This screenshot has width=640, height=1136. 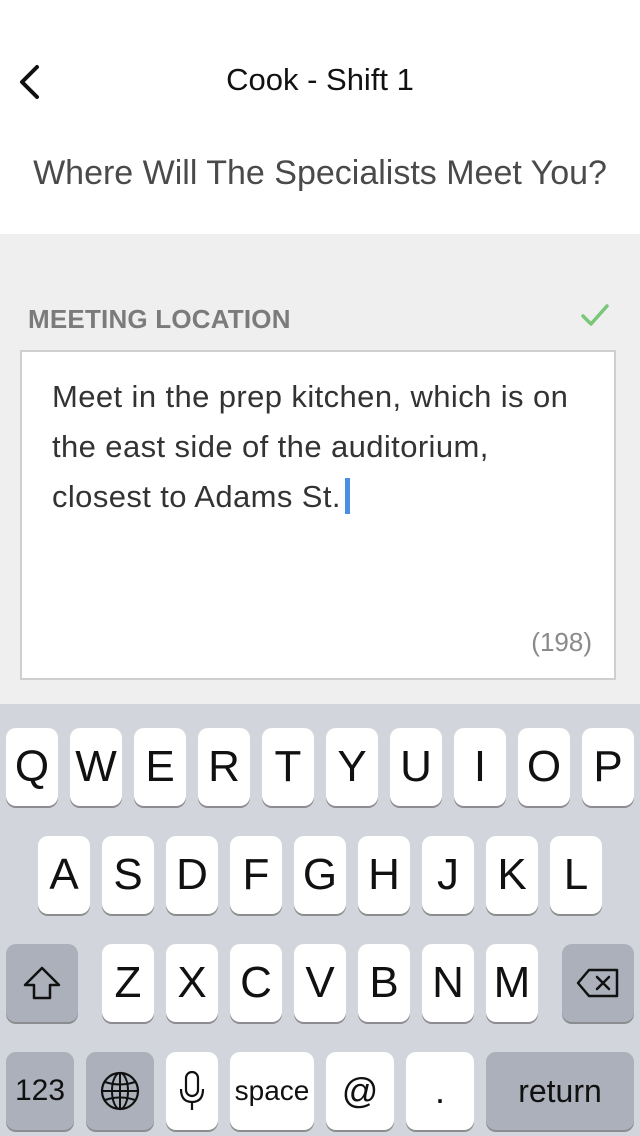 What do you see at coordinates (352, 767) in the screenshot?
I see `key-y: Y` at bounding box center [352, 767].